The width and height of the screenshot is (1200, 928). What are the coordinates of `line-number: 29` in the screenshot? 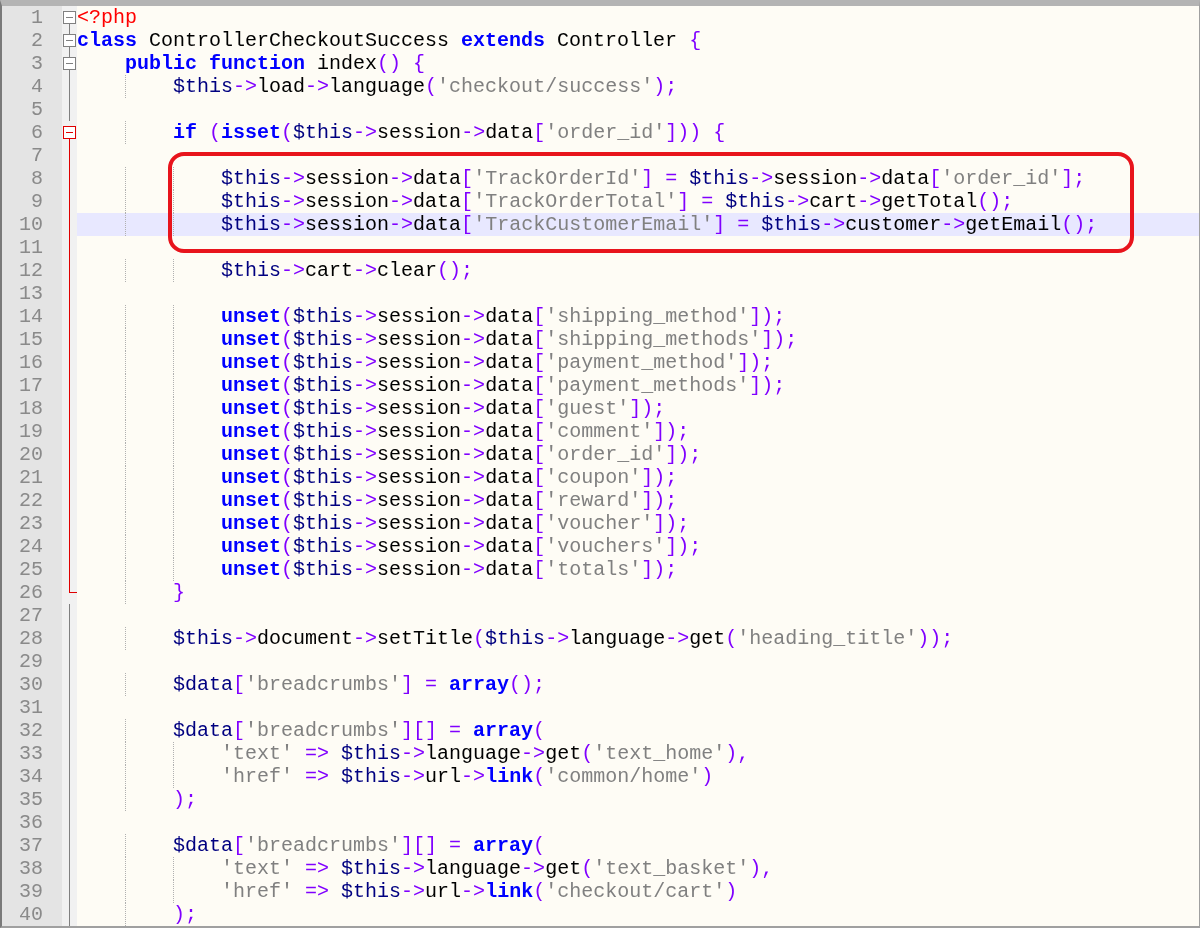 It's located at (32, 661).